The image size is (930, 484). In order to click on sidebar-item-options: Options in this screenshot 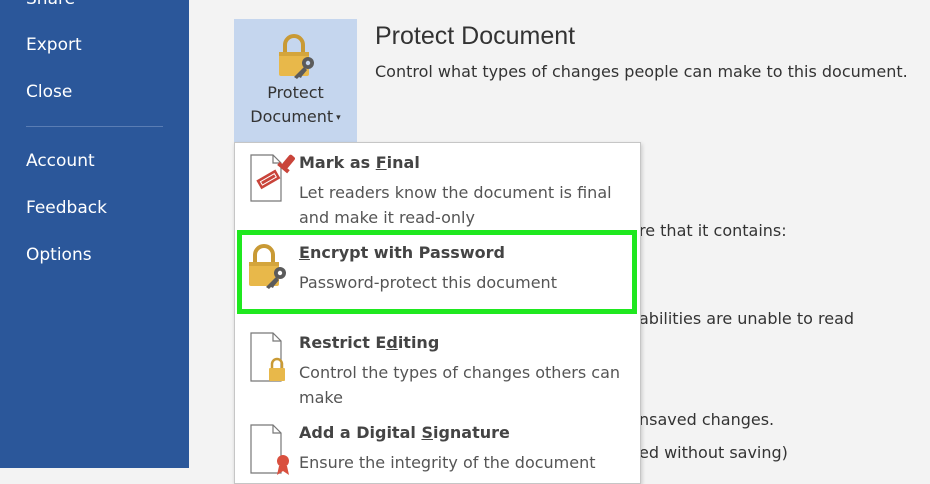, I will do `click(59, 255)`.